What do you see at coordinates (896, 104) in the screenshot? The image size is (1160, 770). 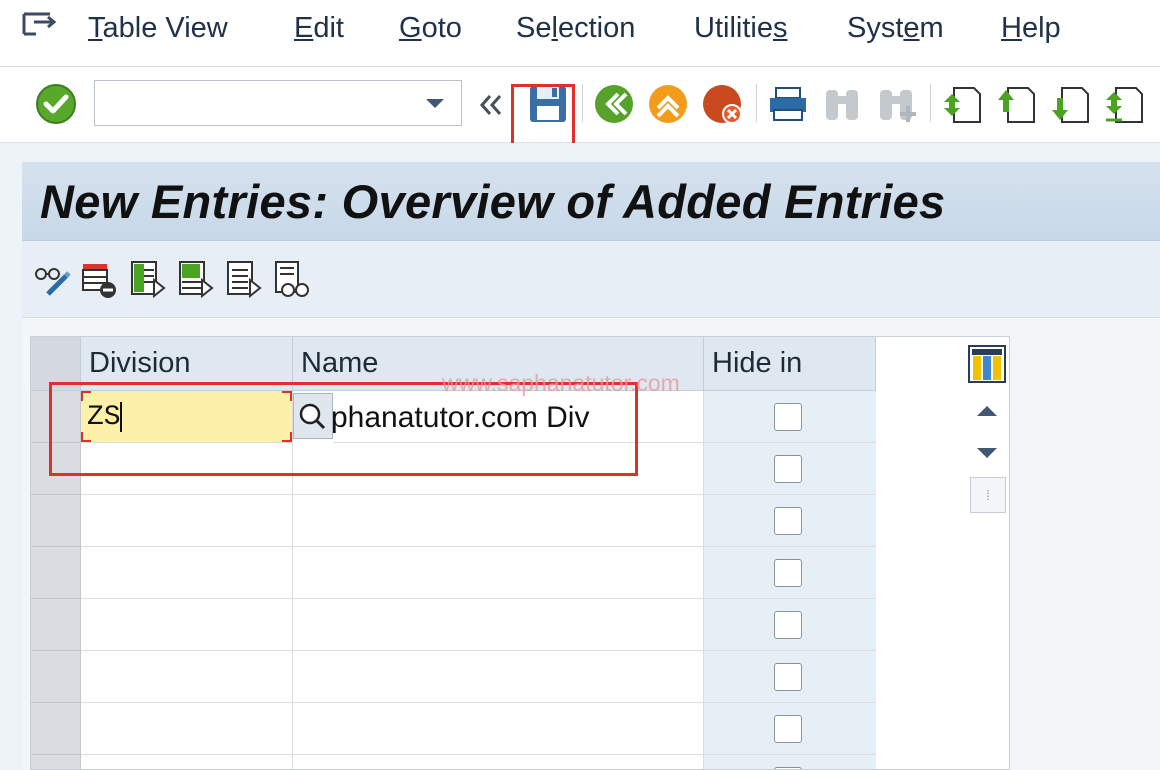 I see `find-next-icon` at bounding box center [896, 104].